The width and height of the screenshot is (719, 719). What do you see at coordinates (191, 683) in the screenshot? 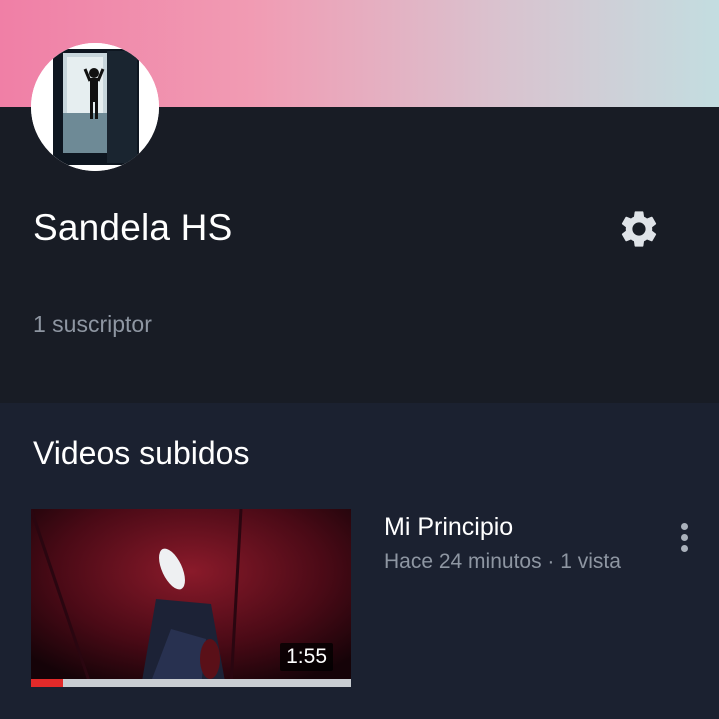
I see `watch-progress-bar` at bounding box center [191, 683].